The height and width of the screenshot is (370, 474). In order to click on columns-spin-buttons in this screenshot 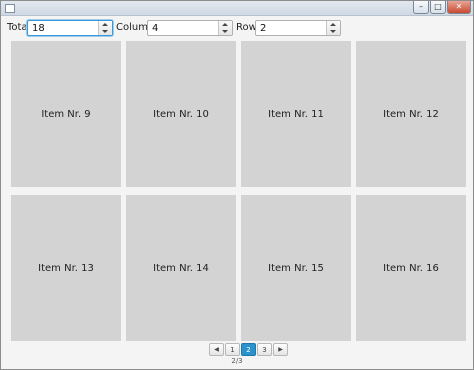, I will do `click(225, 28)`.